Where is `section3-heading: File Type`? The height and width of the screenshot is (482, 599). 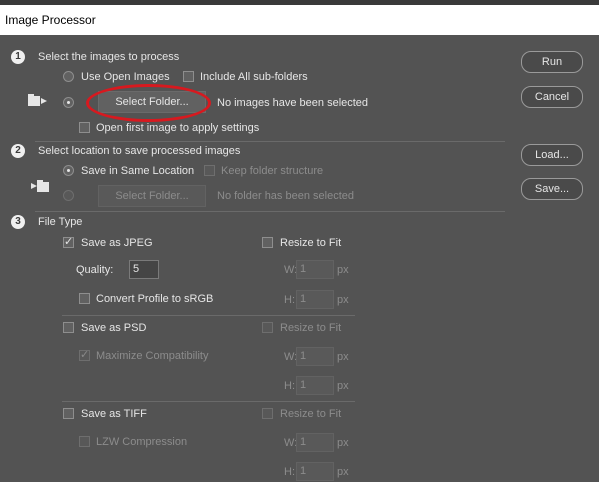 section3-heading: File Type is located at coordinates (60, 222).